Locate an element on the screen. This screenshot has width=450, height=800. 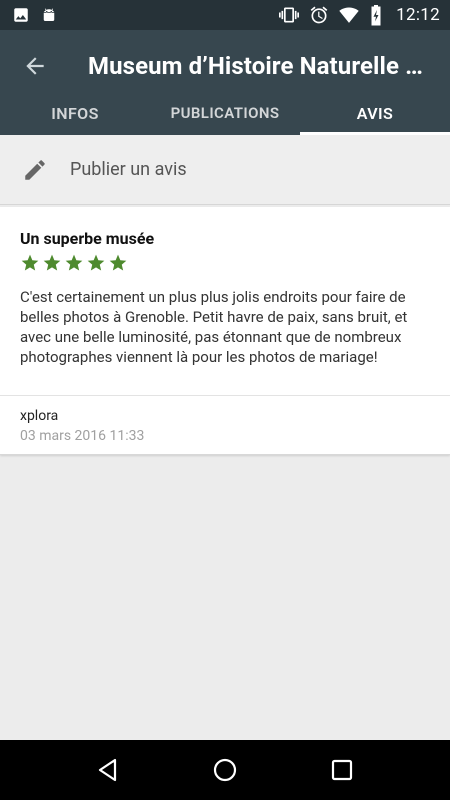
page-title: Museum d’Histoire Naturelle de Grenoble is located at coordinates (258, 66).